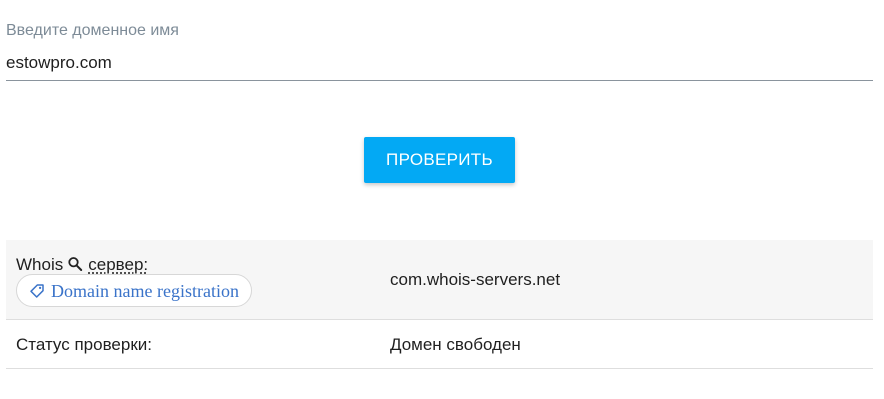 The height and width of the screenshot is (399, 884). I want to click on whois-label: Whois сервер:, so click(82, 265).